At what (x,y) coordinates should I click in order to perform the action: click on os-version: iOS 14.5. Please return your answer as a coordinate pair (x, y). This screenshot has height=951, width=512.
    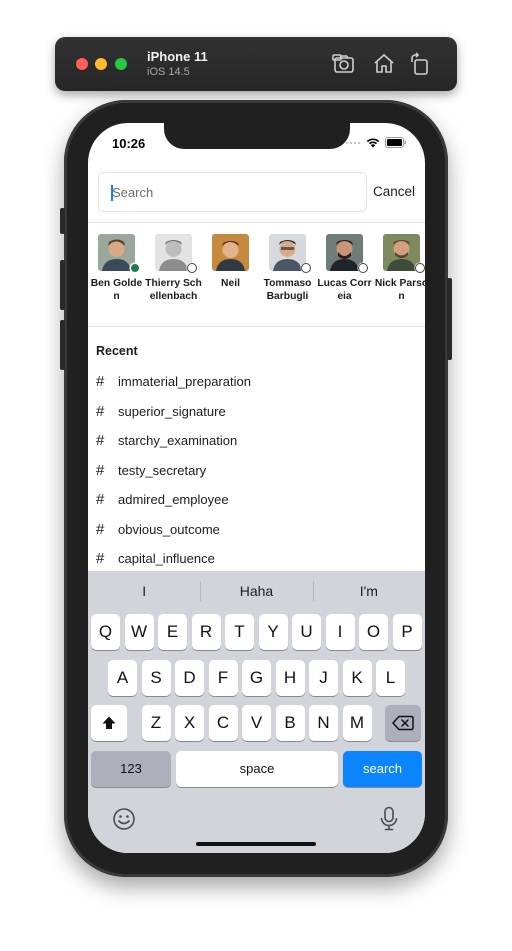
    Looking at the image, I should click on (168, 72).